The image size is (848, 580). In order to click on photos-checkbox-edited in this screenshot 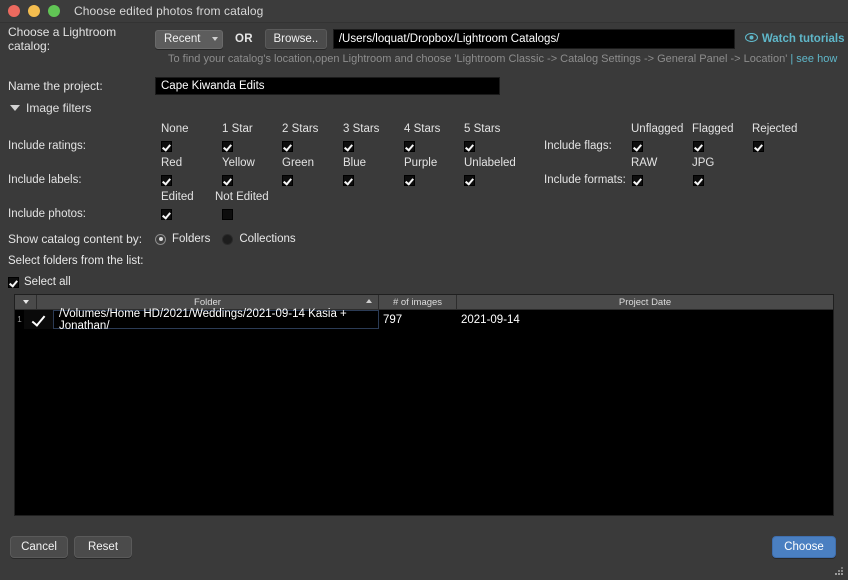, I will do `click(166, 214)`.